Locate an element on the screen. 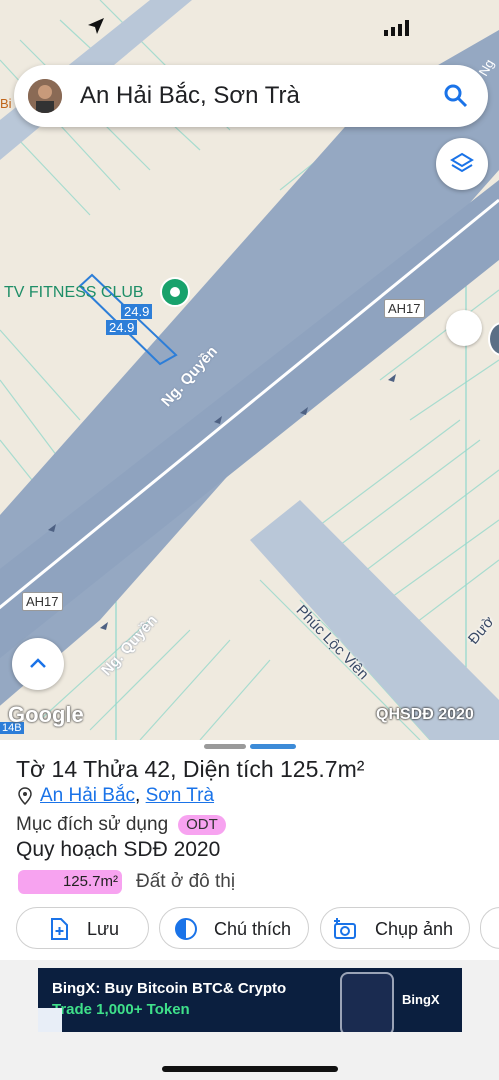 The height and width of the screenshot is (1080, 499). area-row: 125.7m² Đất ở đô thị is located at coordinates (126, 882).